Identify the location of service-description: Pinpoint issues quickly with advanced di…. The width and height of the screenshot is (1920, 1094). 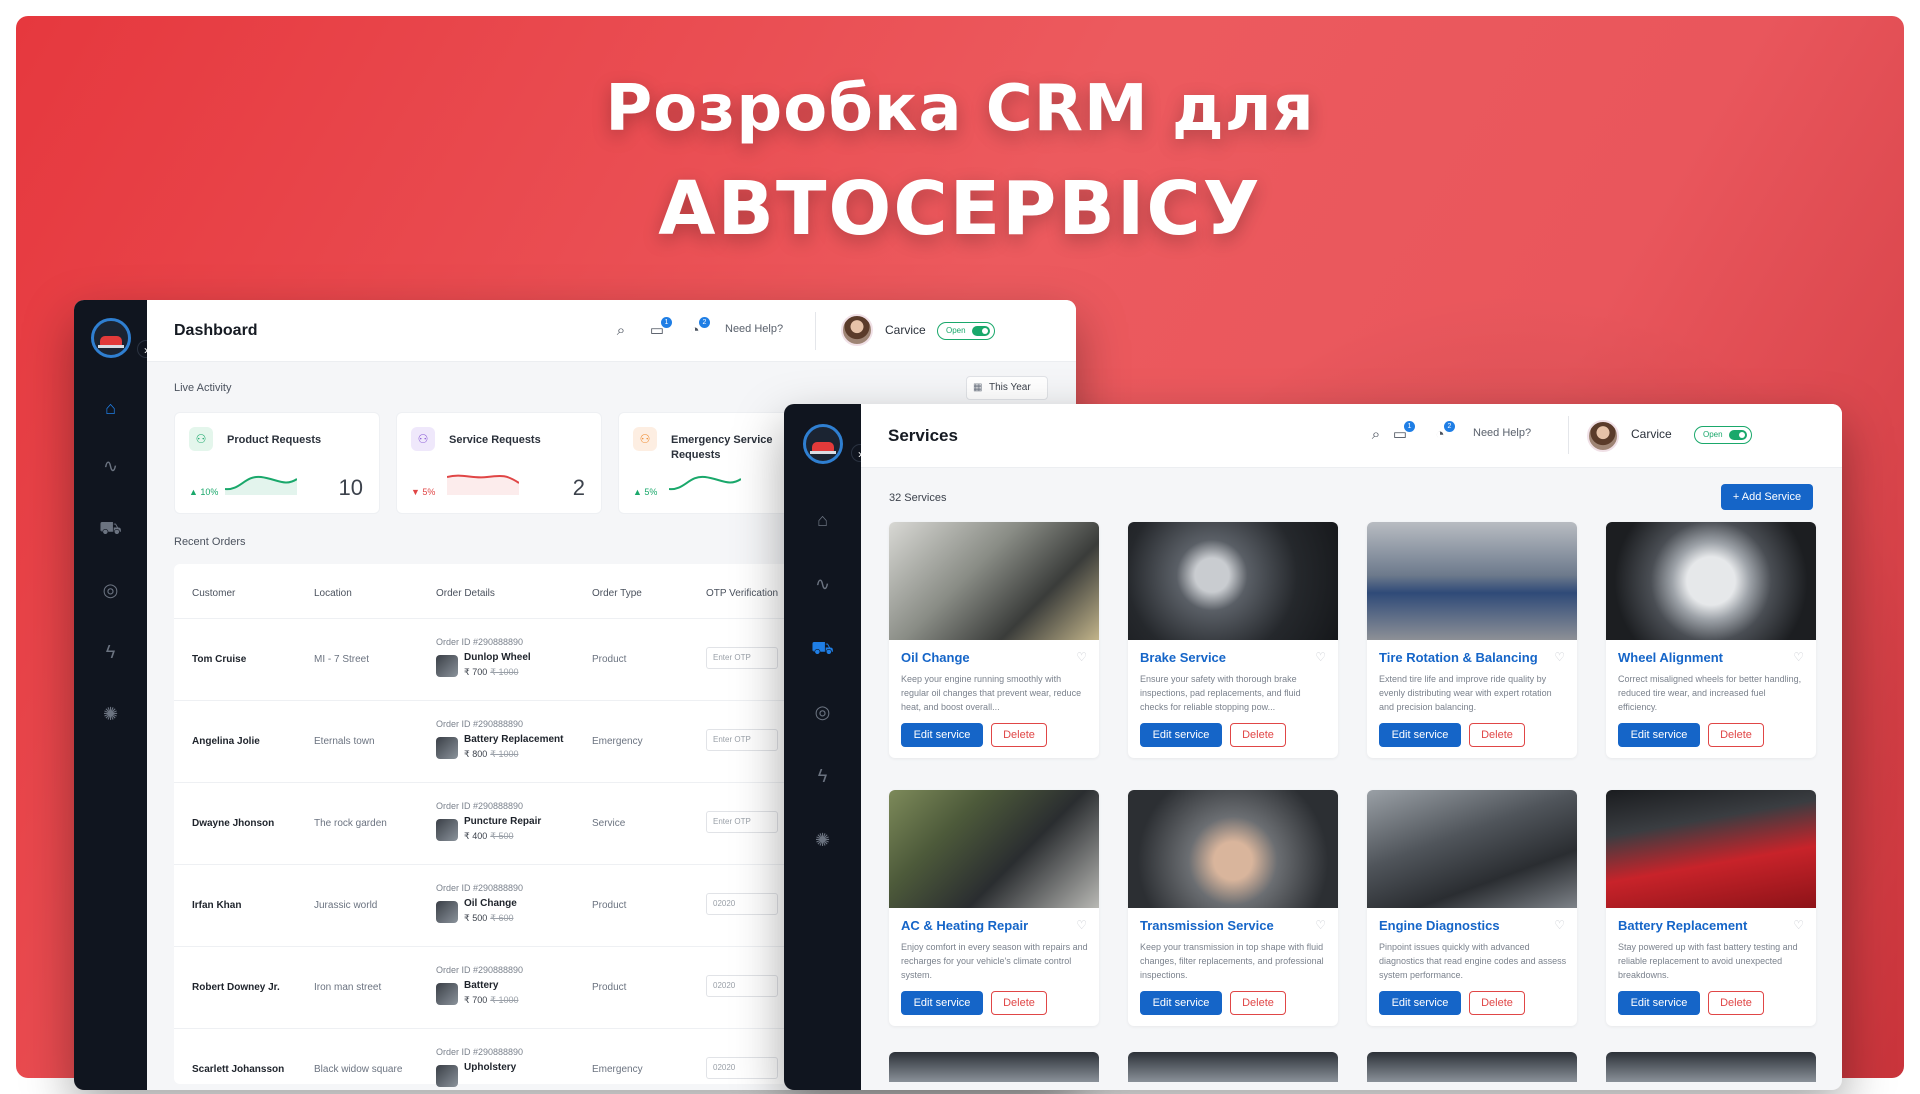
(1473, 961).